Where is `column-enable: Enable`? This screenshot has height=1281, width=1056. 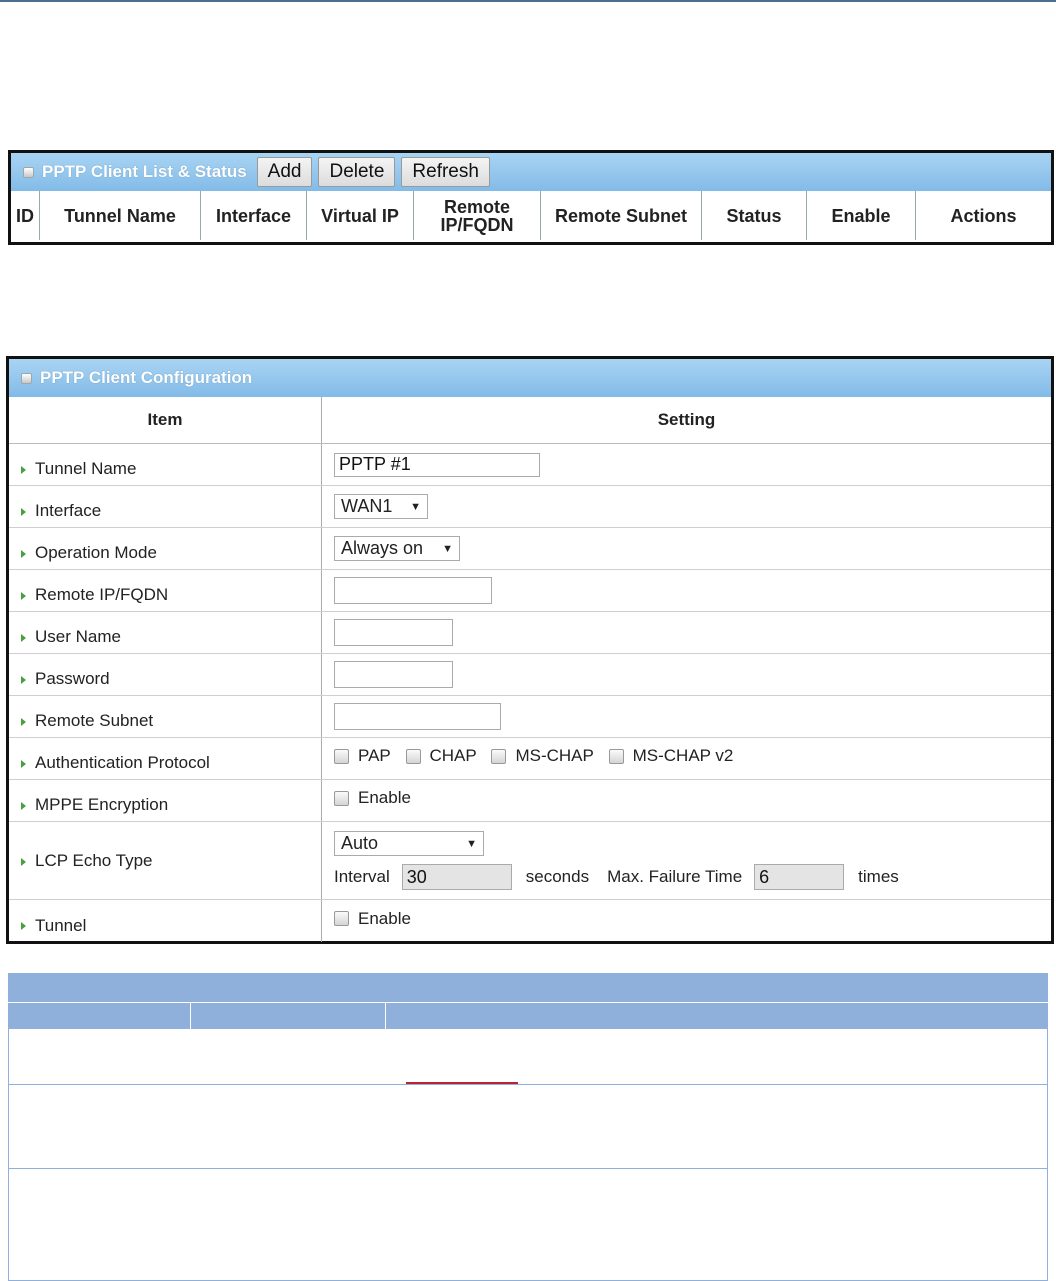
column-enable: Enable is located at coordinates (861, 215).